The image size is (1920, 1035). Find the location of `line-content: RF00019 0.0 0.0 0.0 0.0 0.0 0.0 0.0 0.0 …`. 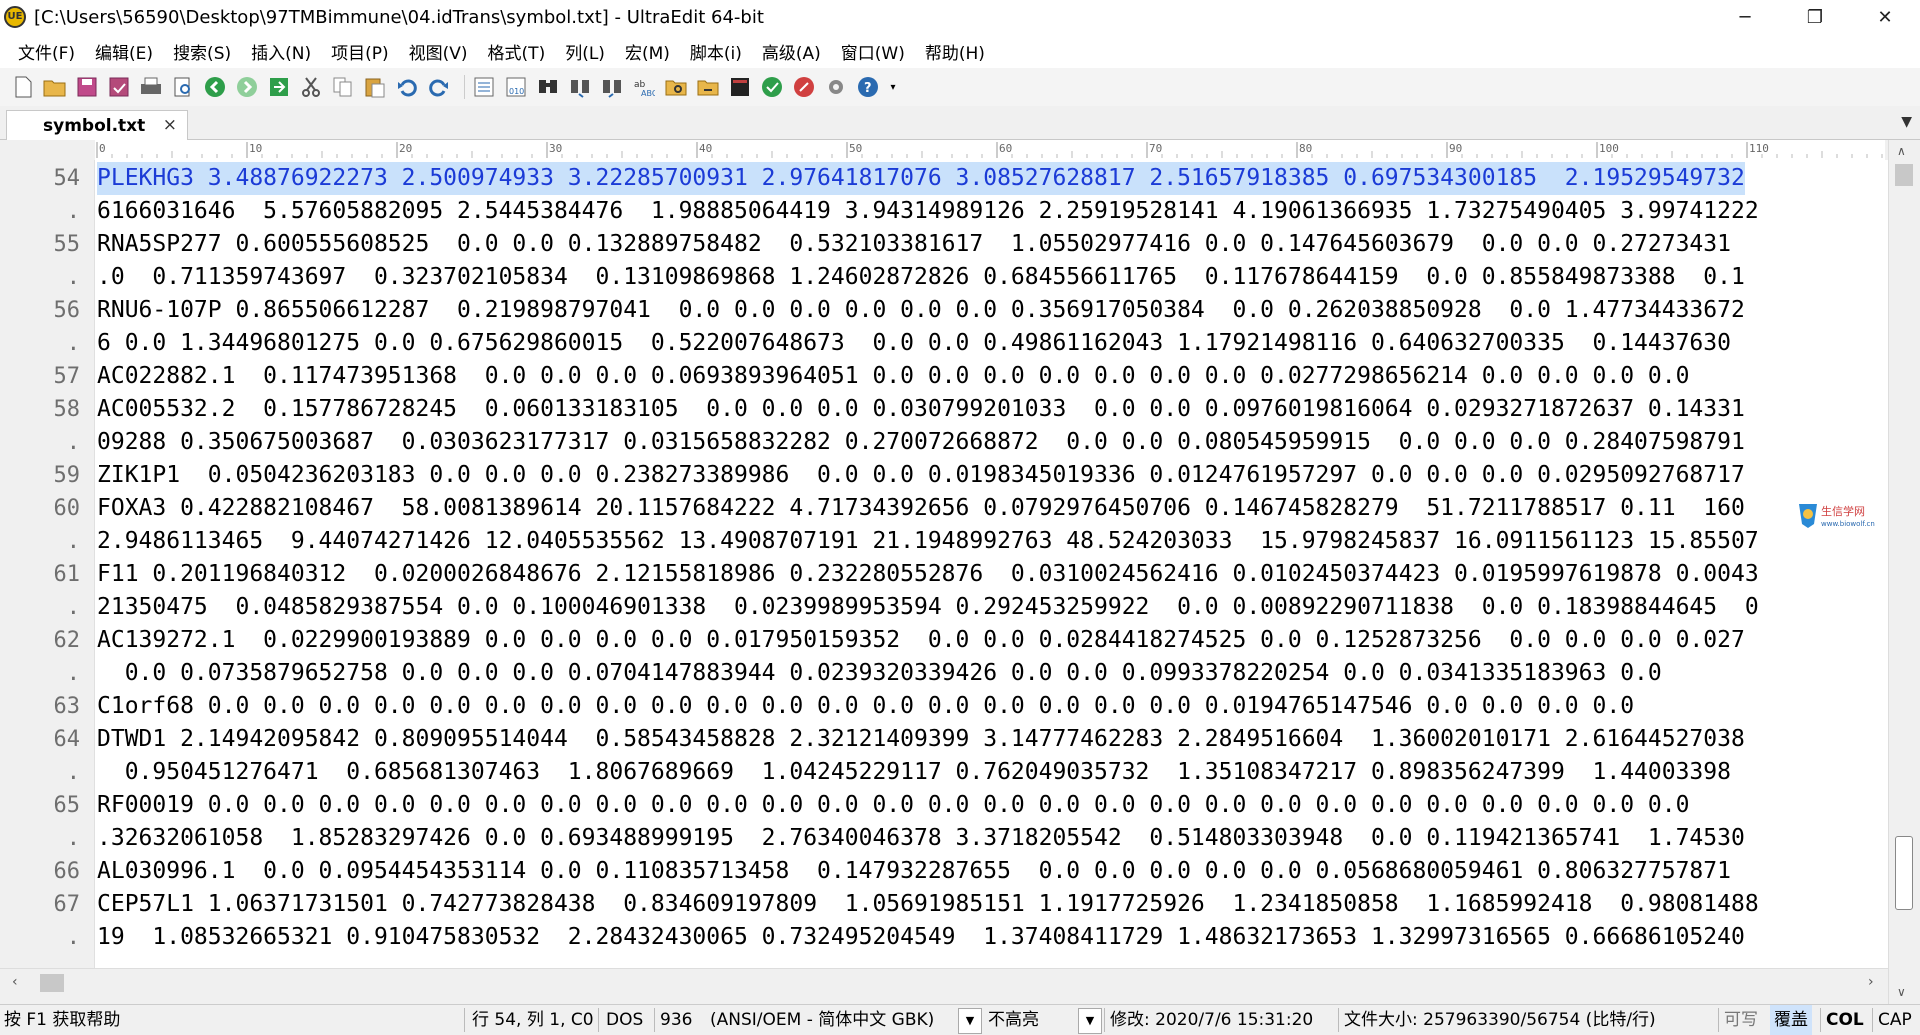

line-content: RF00019 0.0 0.0 0.0 0.0 0.0 0.0 0.0 0.0 … is located at coordinates (893, 805).